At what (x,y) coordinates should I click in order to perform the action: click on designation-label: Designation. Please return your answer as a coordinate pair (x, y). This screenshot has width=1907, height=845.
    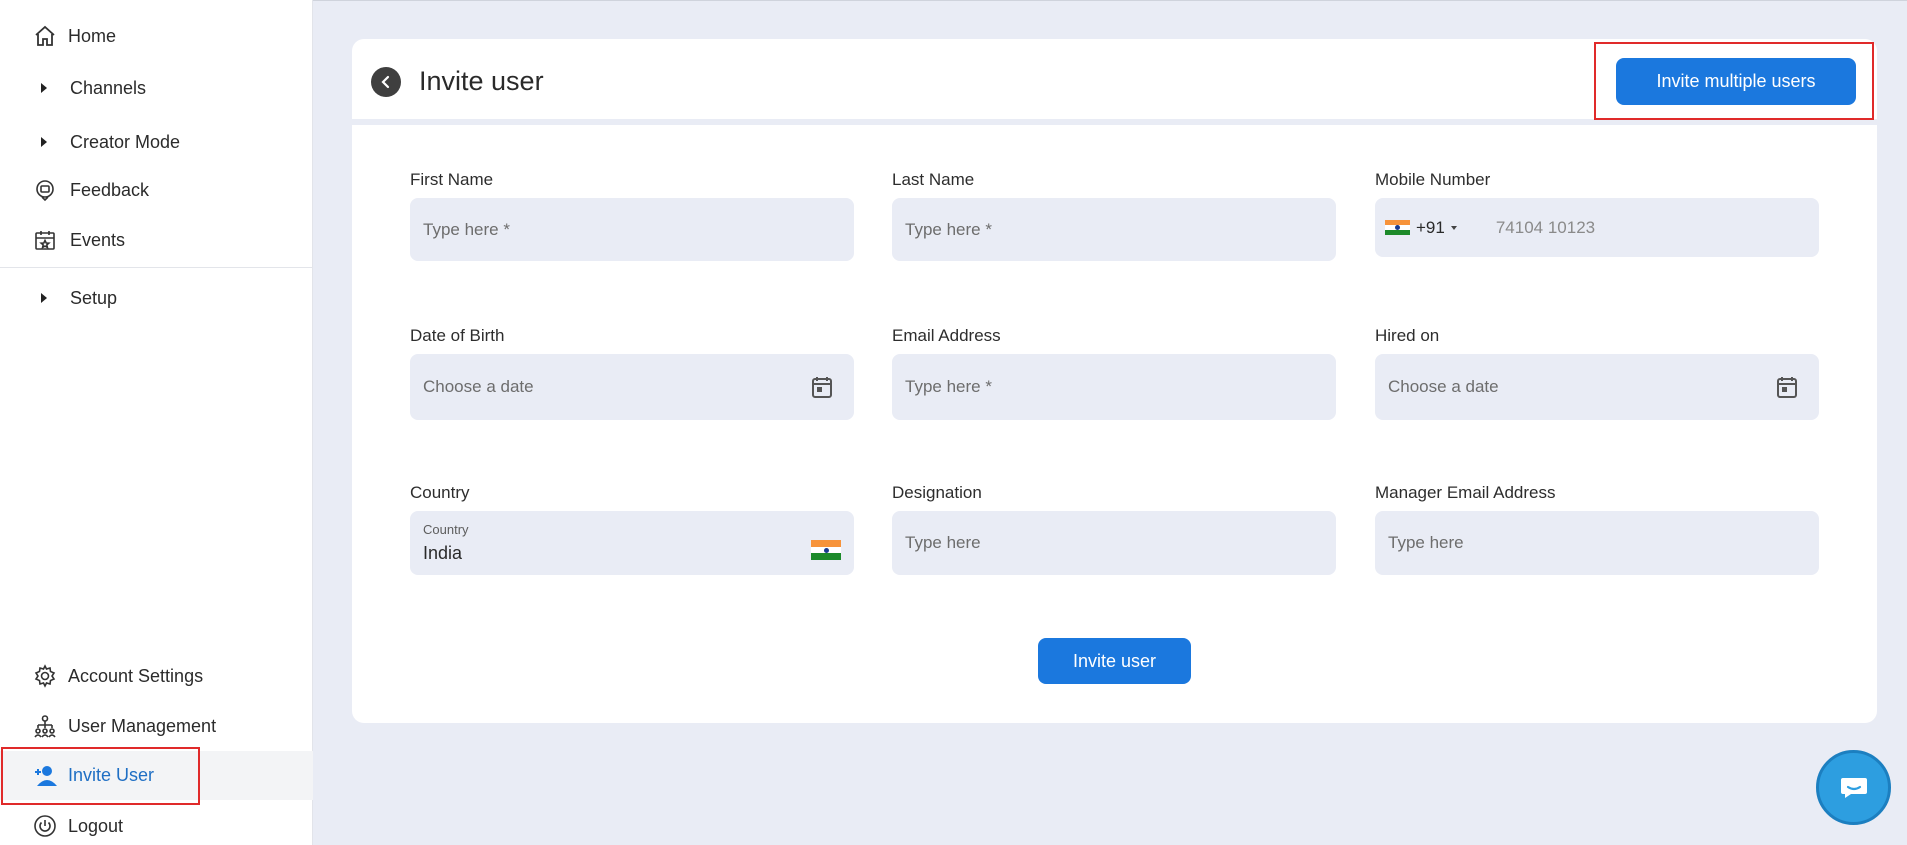
    Looking at the image, I should click on (937, 492).